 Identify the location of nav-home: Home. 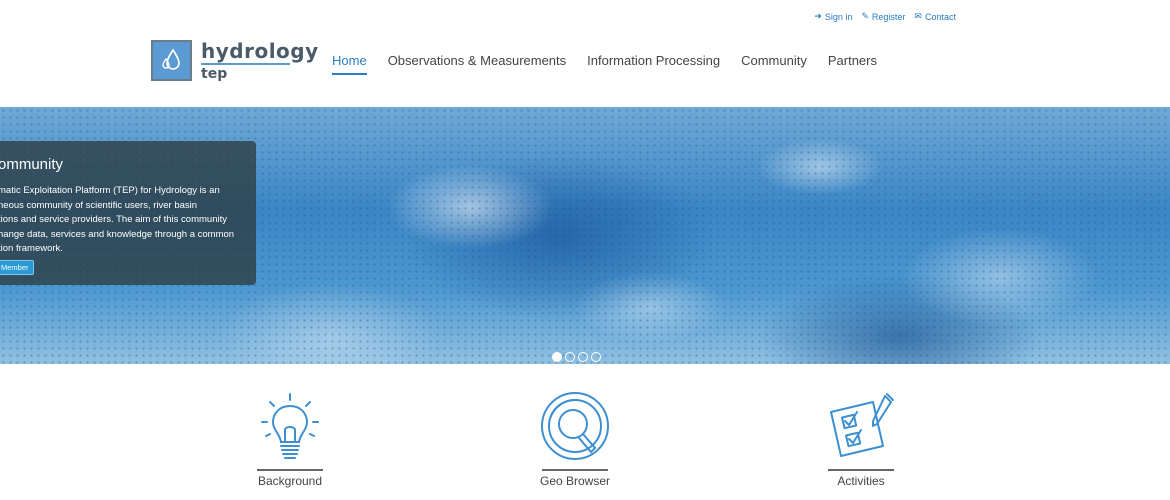
(349, 64).